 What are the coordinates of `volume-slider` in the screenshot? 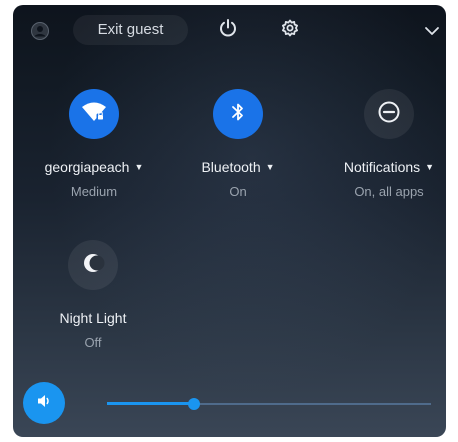 It's located at (269, 404).